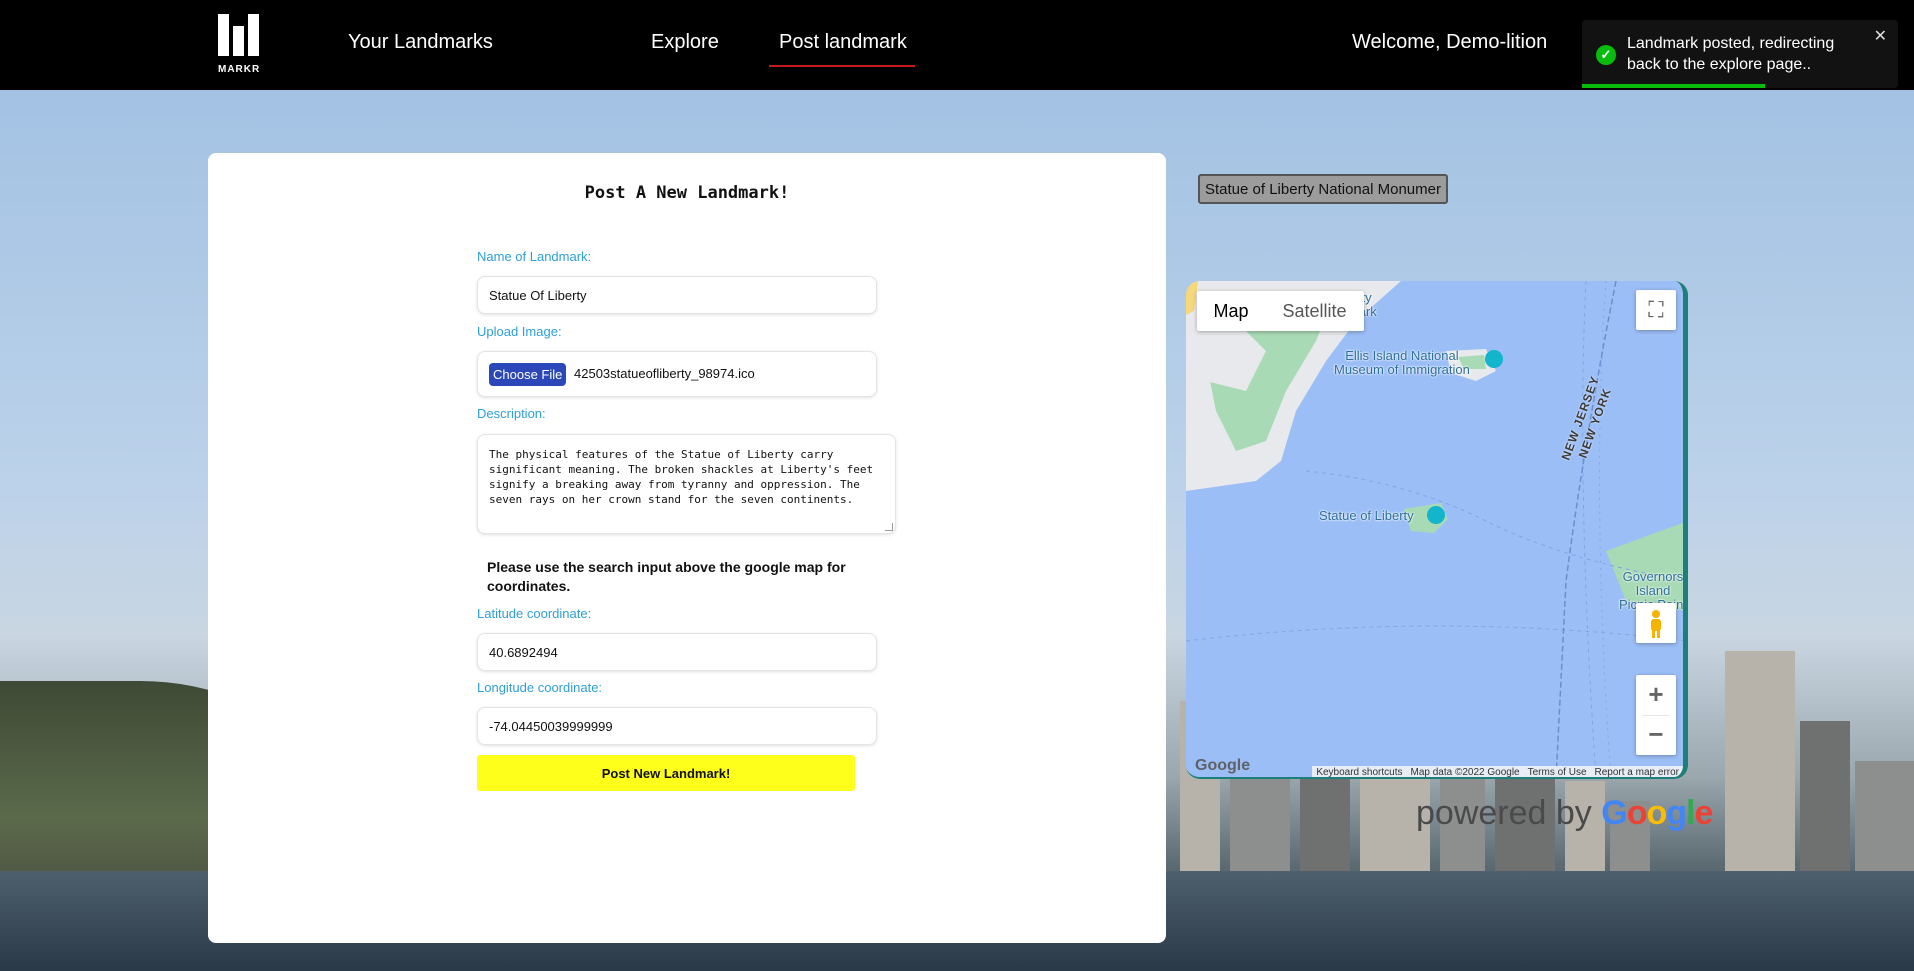 The width and height of the screenshot is (1914, 971). I want to click on zoom-control: + −, so click(1656, 715).